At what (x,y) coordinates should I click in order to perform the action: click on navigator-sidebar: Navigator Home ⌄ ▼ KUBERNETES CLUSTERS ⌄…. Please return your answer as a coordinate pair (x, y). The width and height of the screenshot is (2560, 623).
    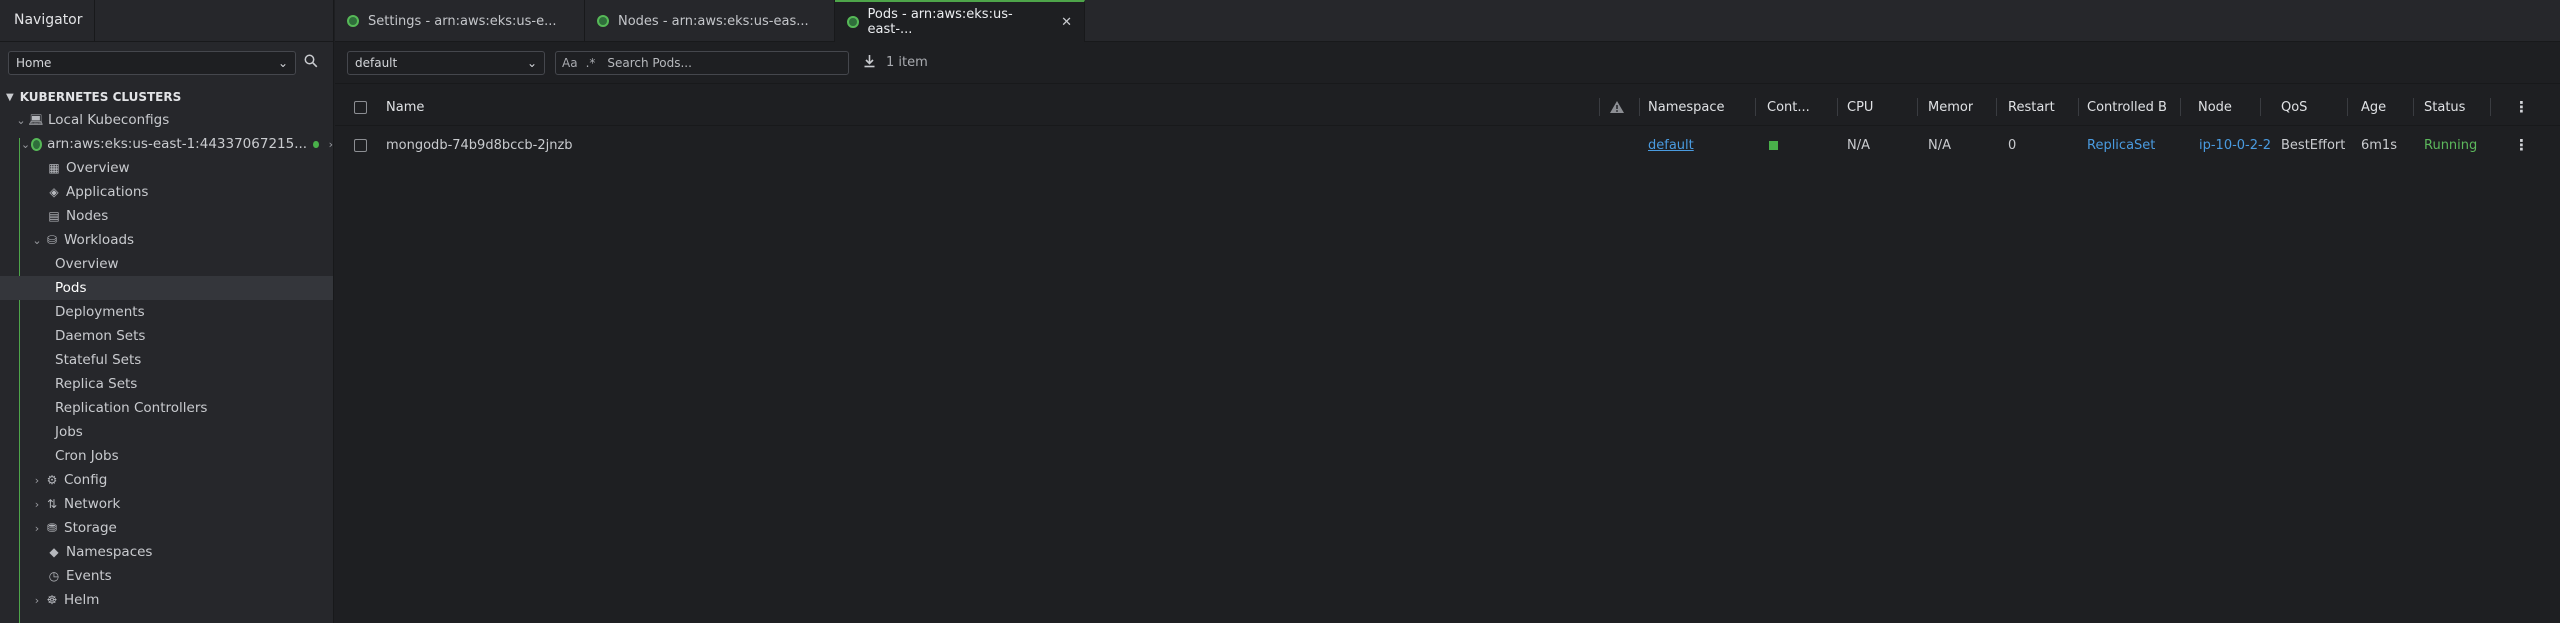
    Looking at the image, I should click on (167, 311).